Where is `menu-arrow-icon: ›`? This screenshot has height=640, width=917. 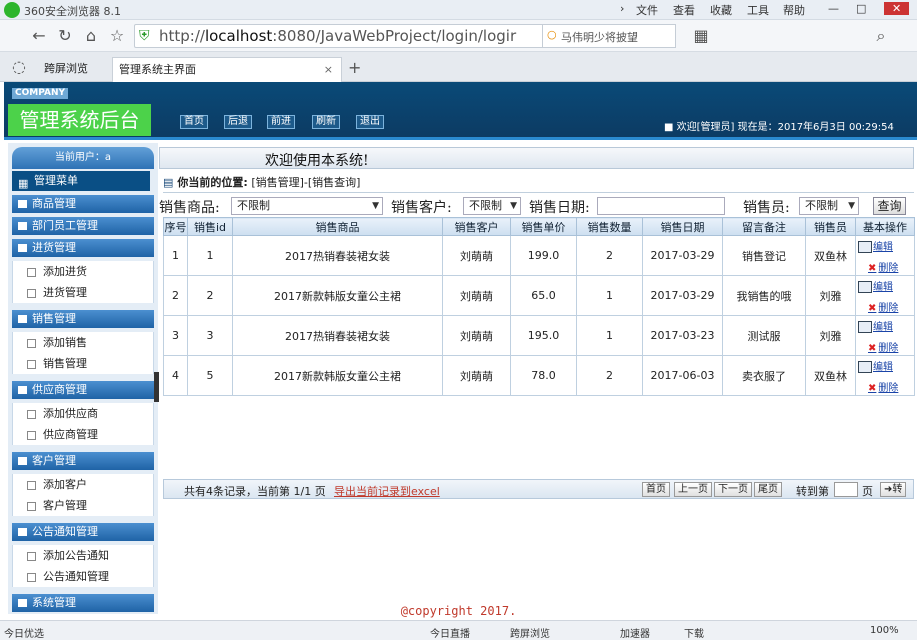 menu-arrow-icon: › is located at coordinates (622, 8).